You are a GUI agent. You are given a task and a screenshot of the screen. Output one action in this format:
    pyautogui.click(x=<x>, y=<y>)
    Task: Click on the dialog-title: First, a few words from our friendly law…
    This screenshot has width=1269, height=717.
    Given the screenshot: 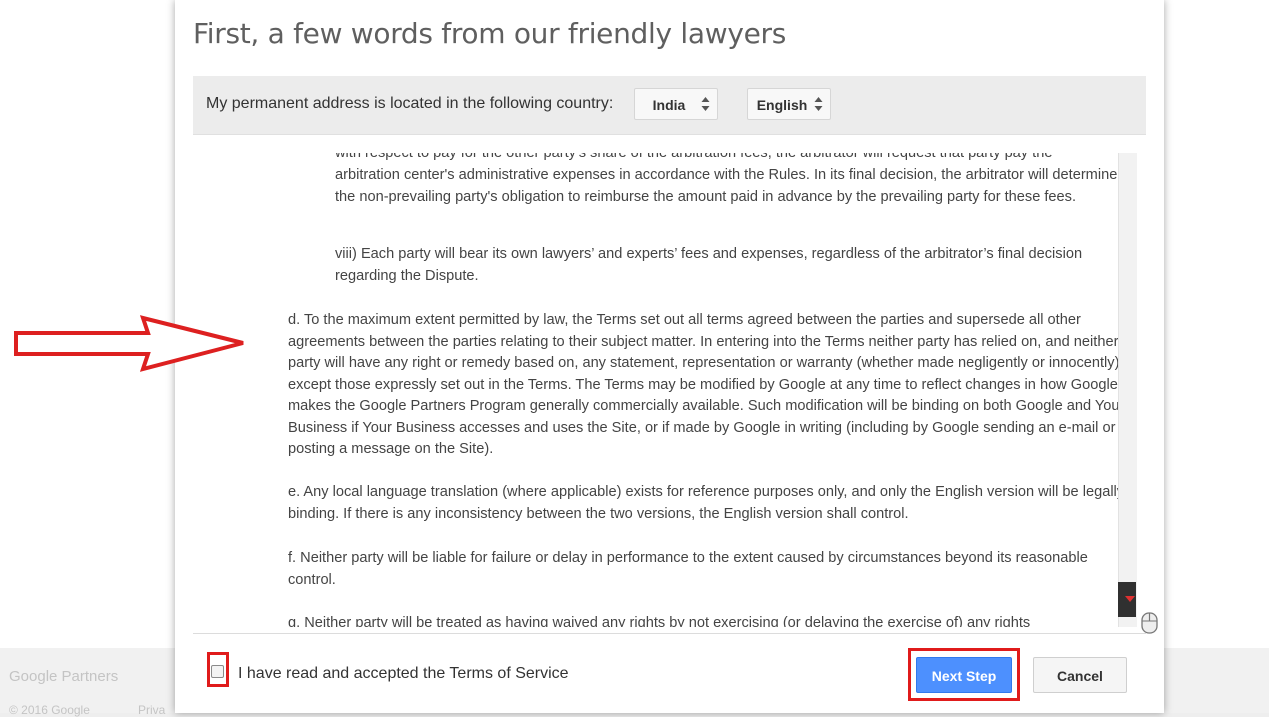 What is the action you would take?
    pyautogui.click(x=490, y=33)
    